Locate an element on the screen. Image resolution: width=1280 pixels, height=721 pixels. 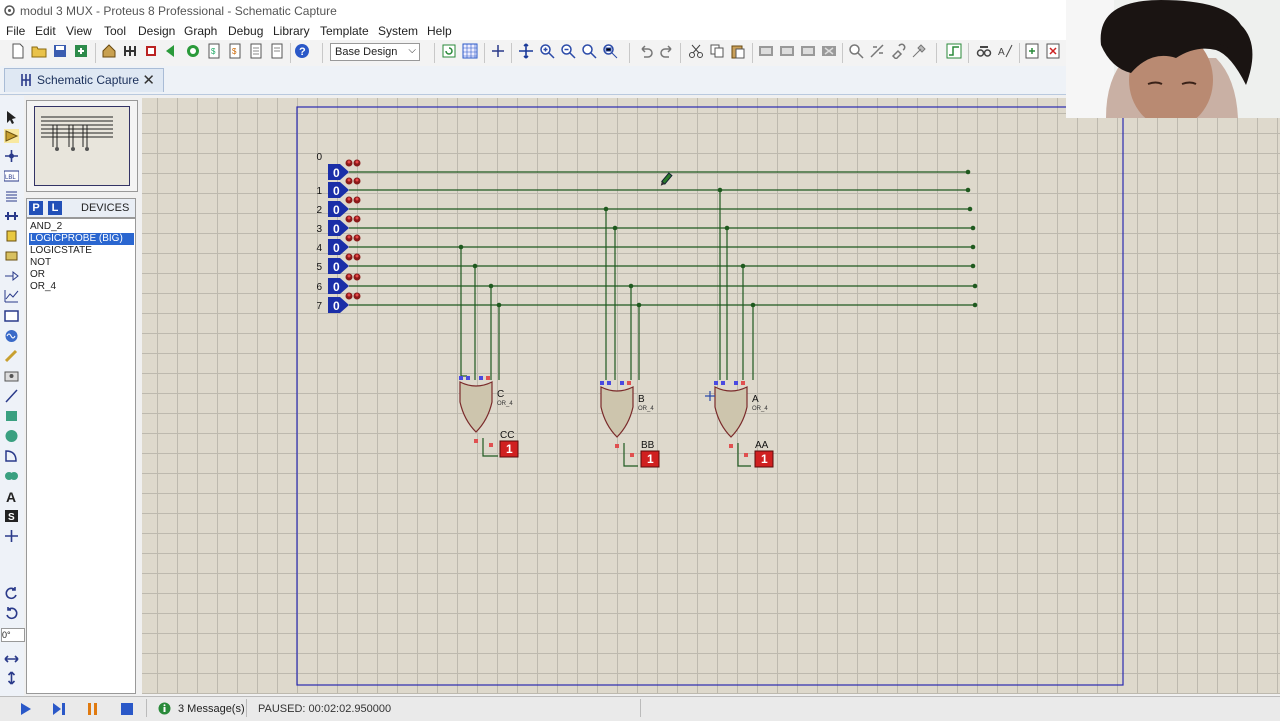
menu-file: File is located at coordinates (15, 31).